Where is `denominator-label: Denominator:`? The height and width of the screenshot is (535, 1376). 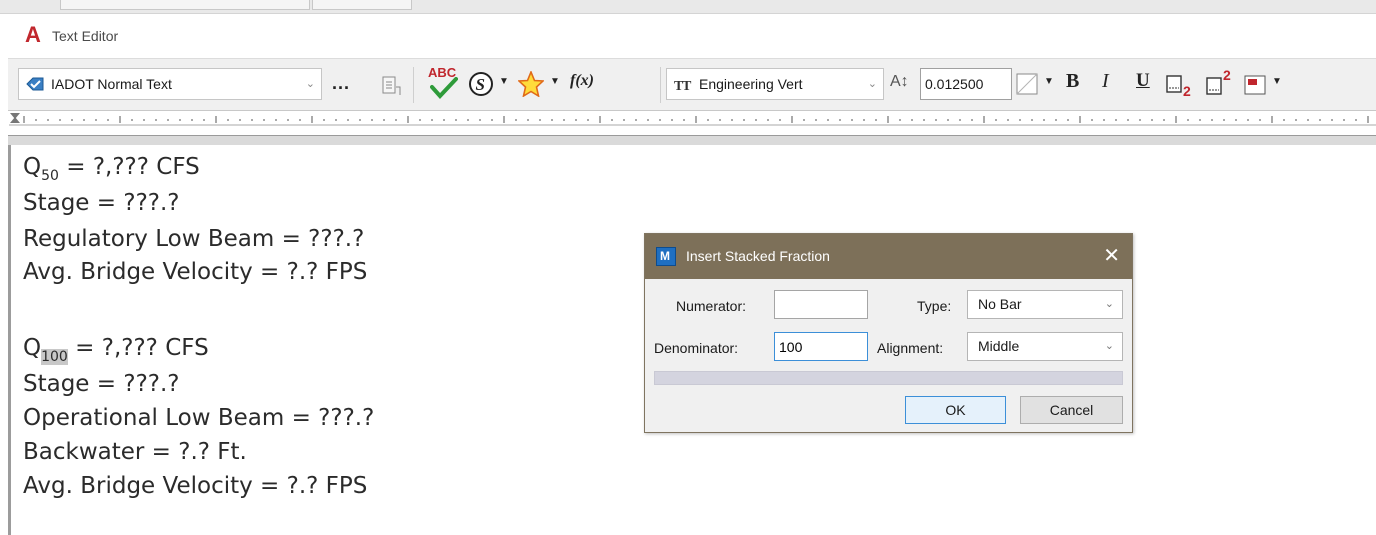 denominator-label: Denominator: is located at coordinates (696, 348).